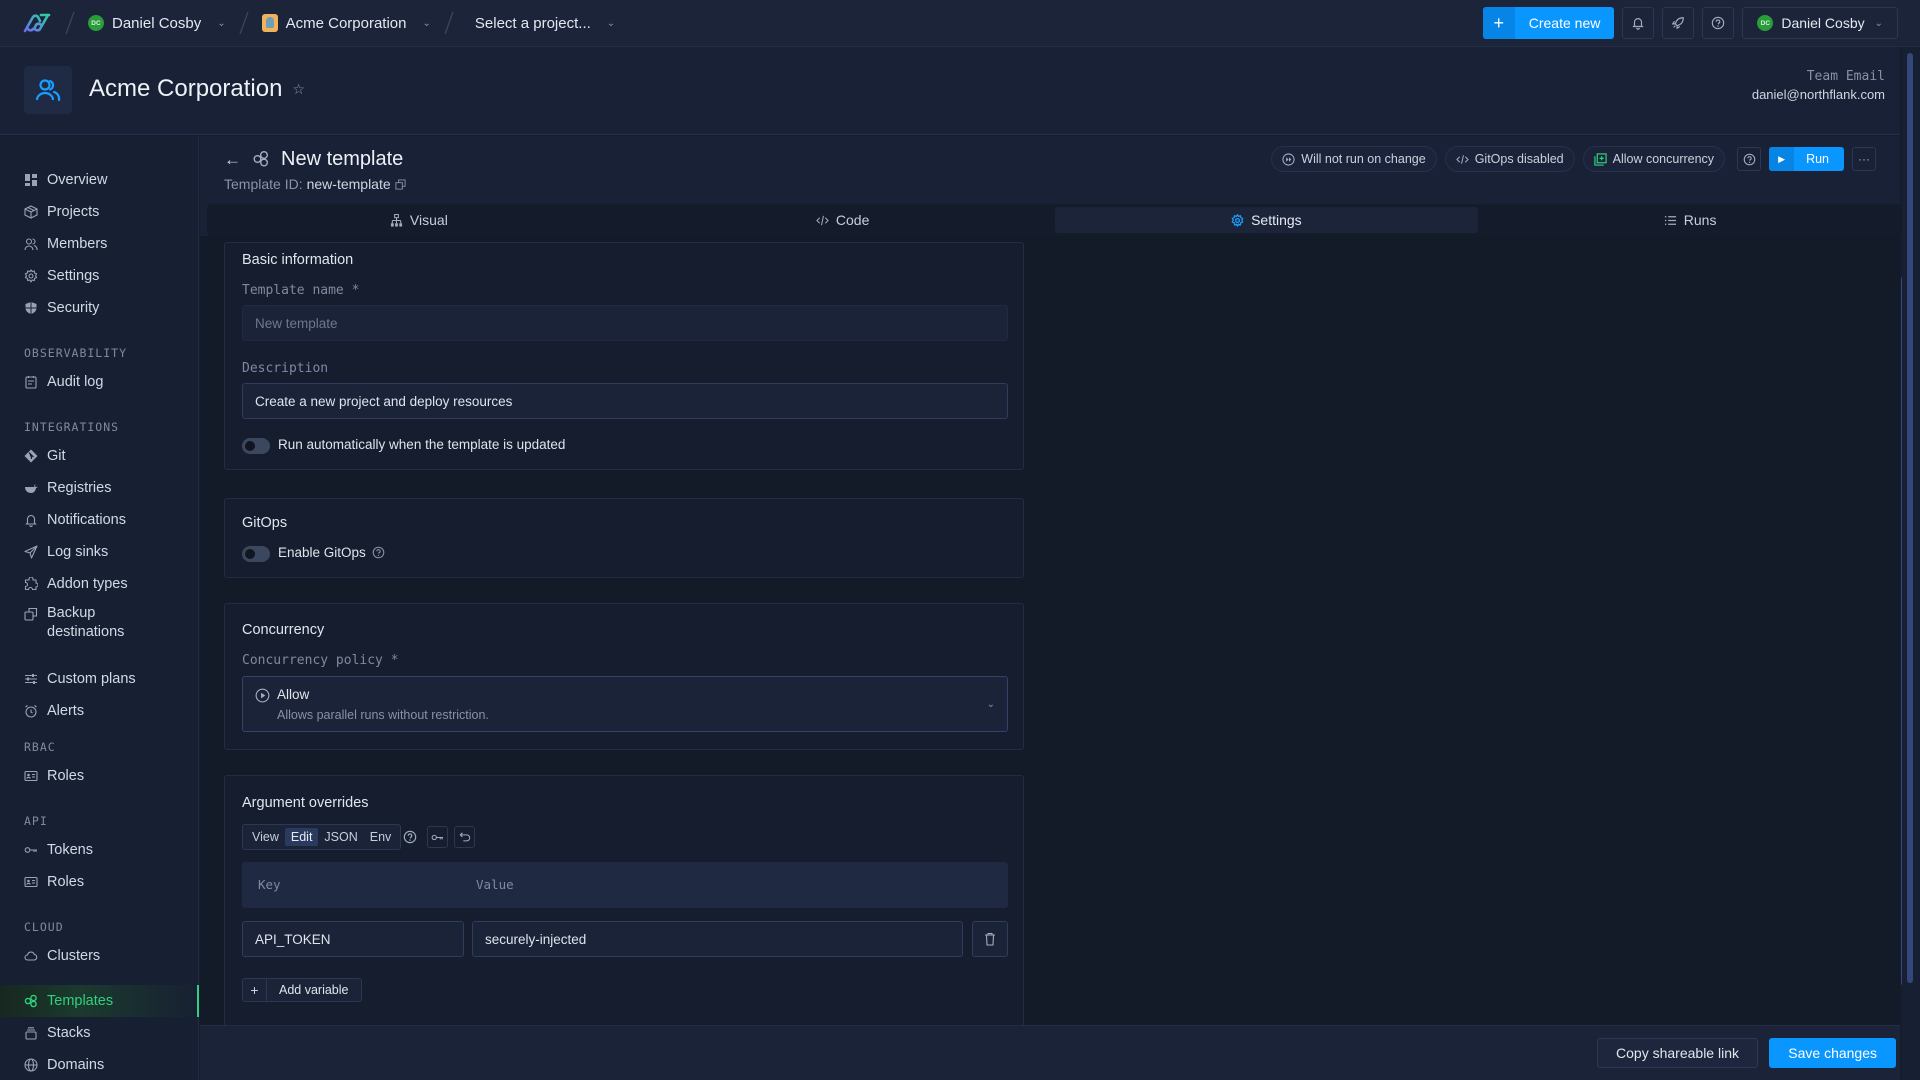 The height and width of the screenshot is (1080, 1920). What do you see at coordinates (1678, 23) in the screenshot?
I see `deploy-rocket-button` at bounding box center [1678, 23].